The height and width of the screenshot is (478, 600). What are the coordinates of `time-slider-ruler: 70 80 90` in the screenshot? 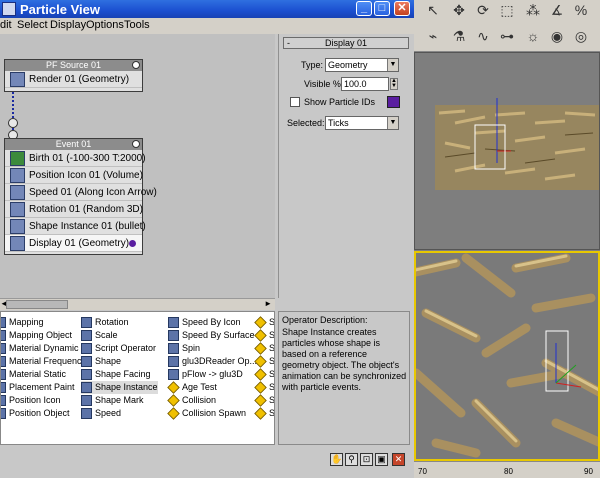 It's located at (507, 469).